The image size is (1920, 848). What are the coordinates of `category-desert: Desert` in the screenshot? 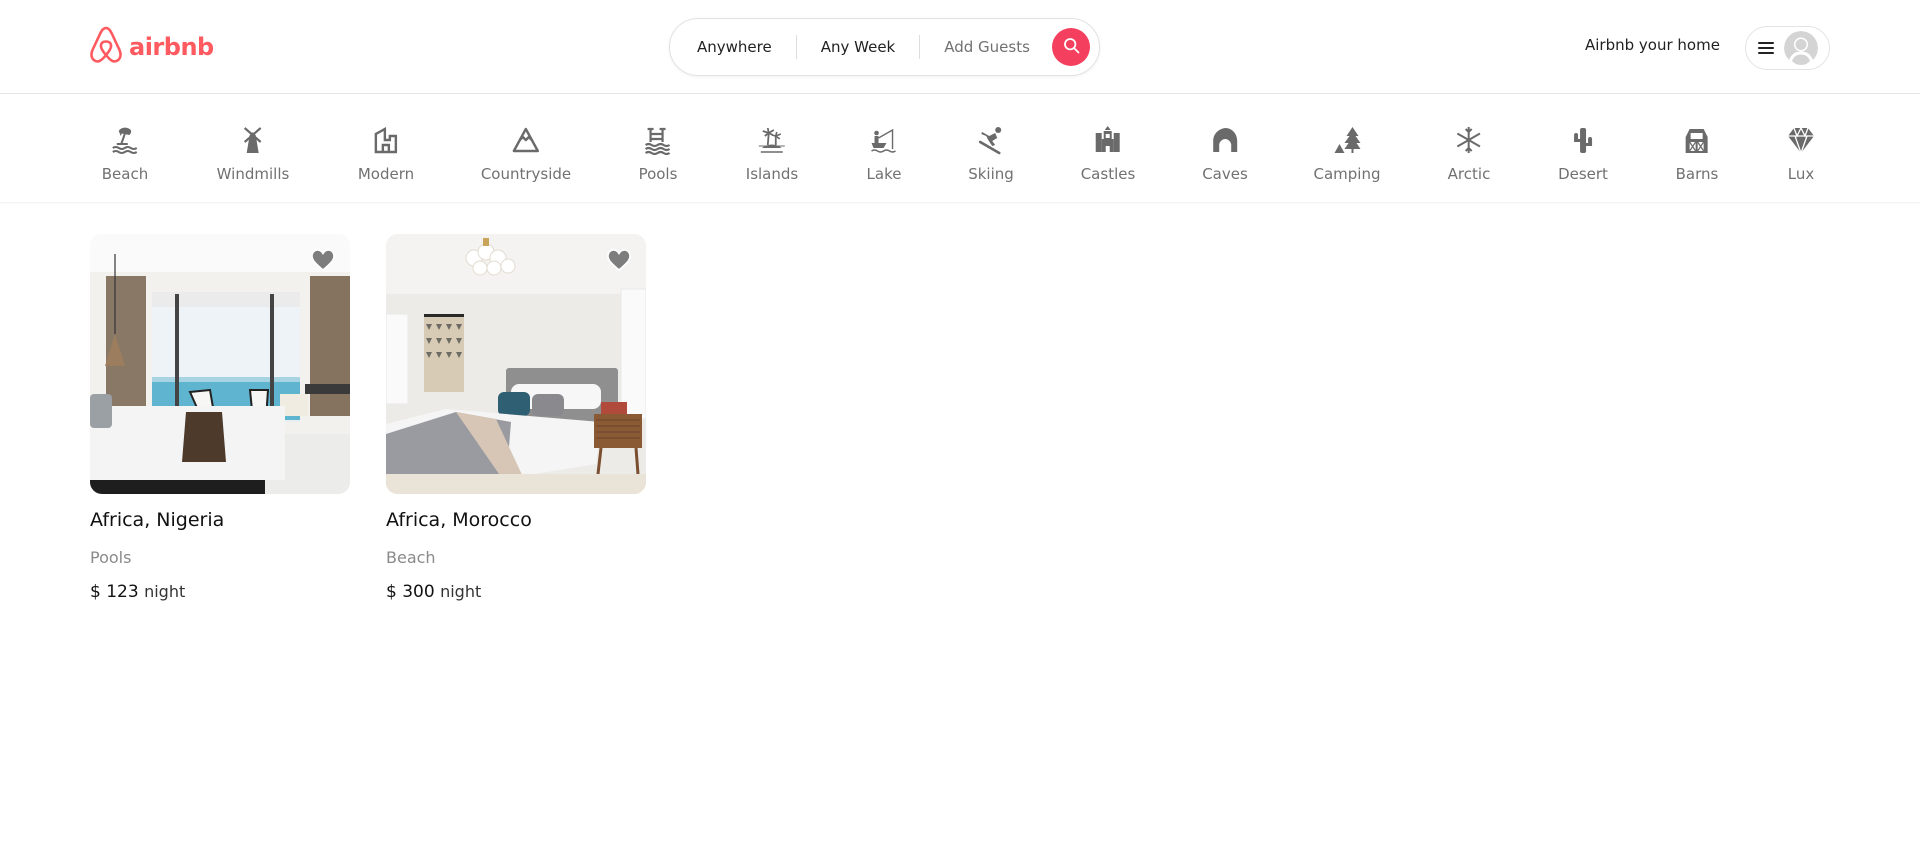 It's located at (1583, 154).